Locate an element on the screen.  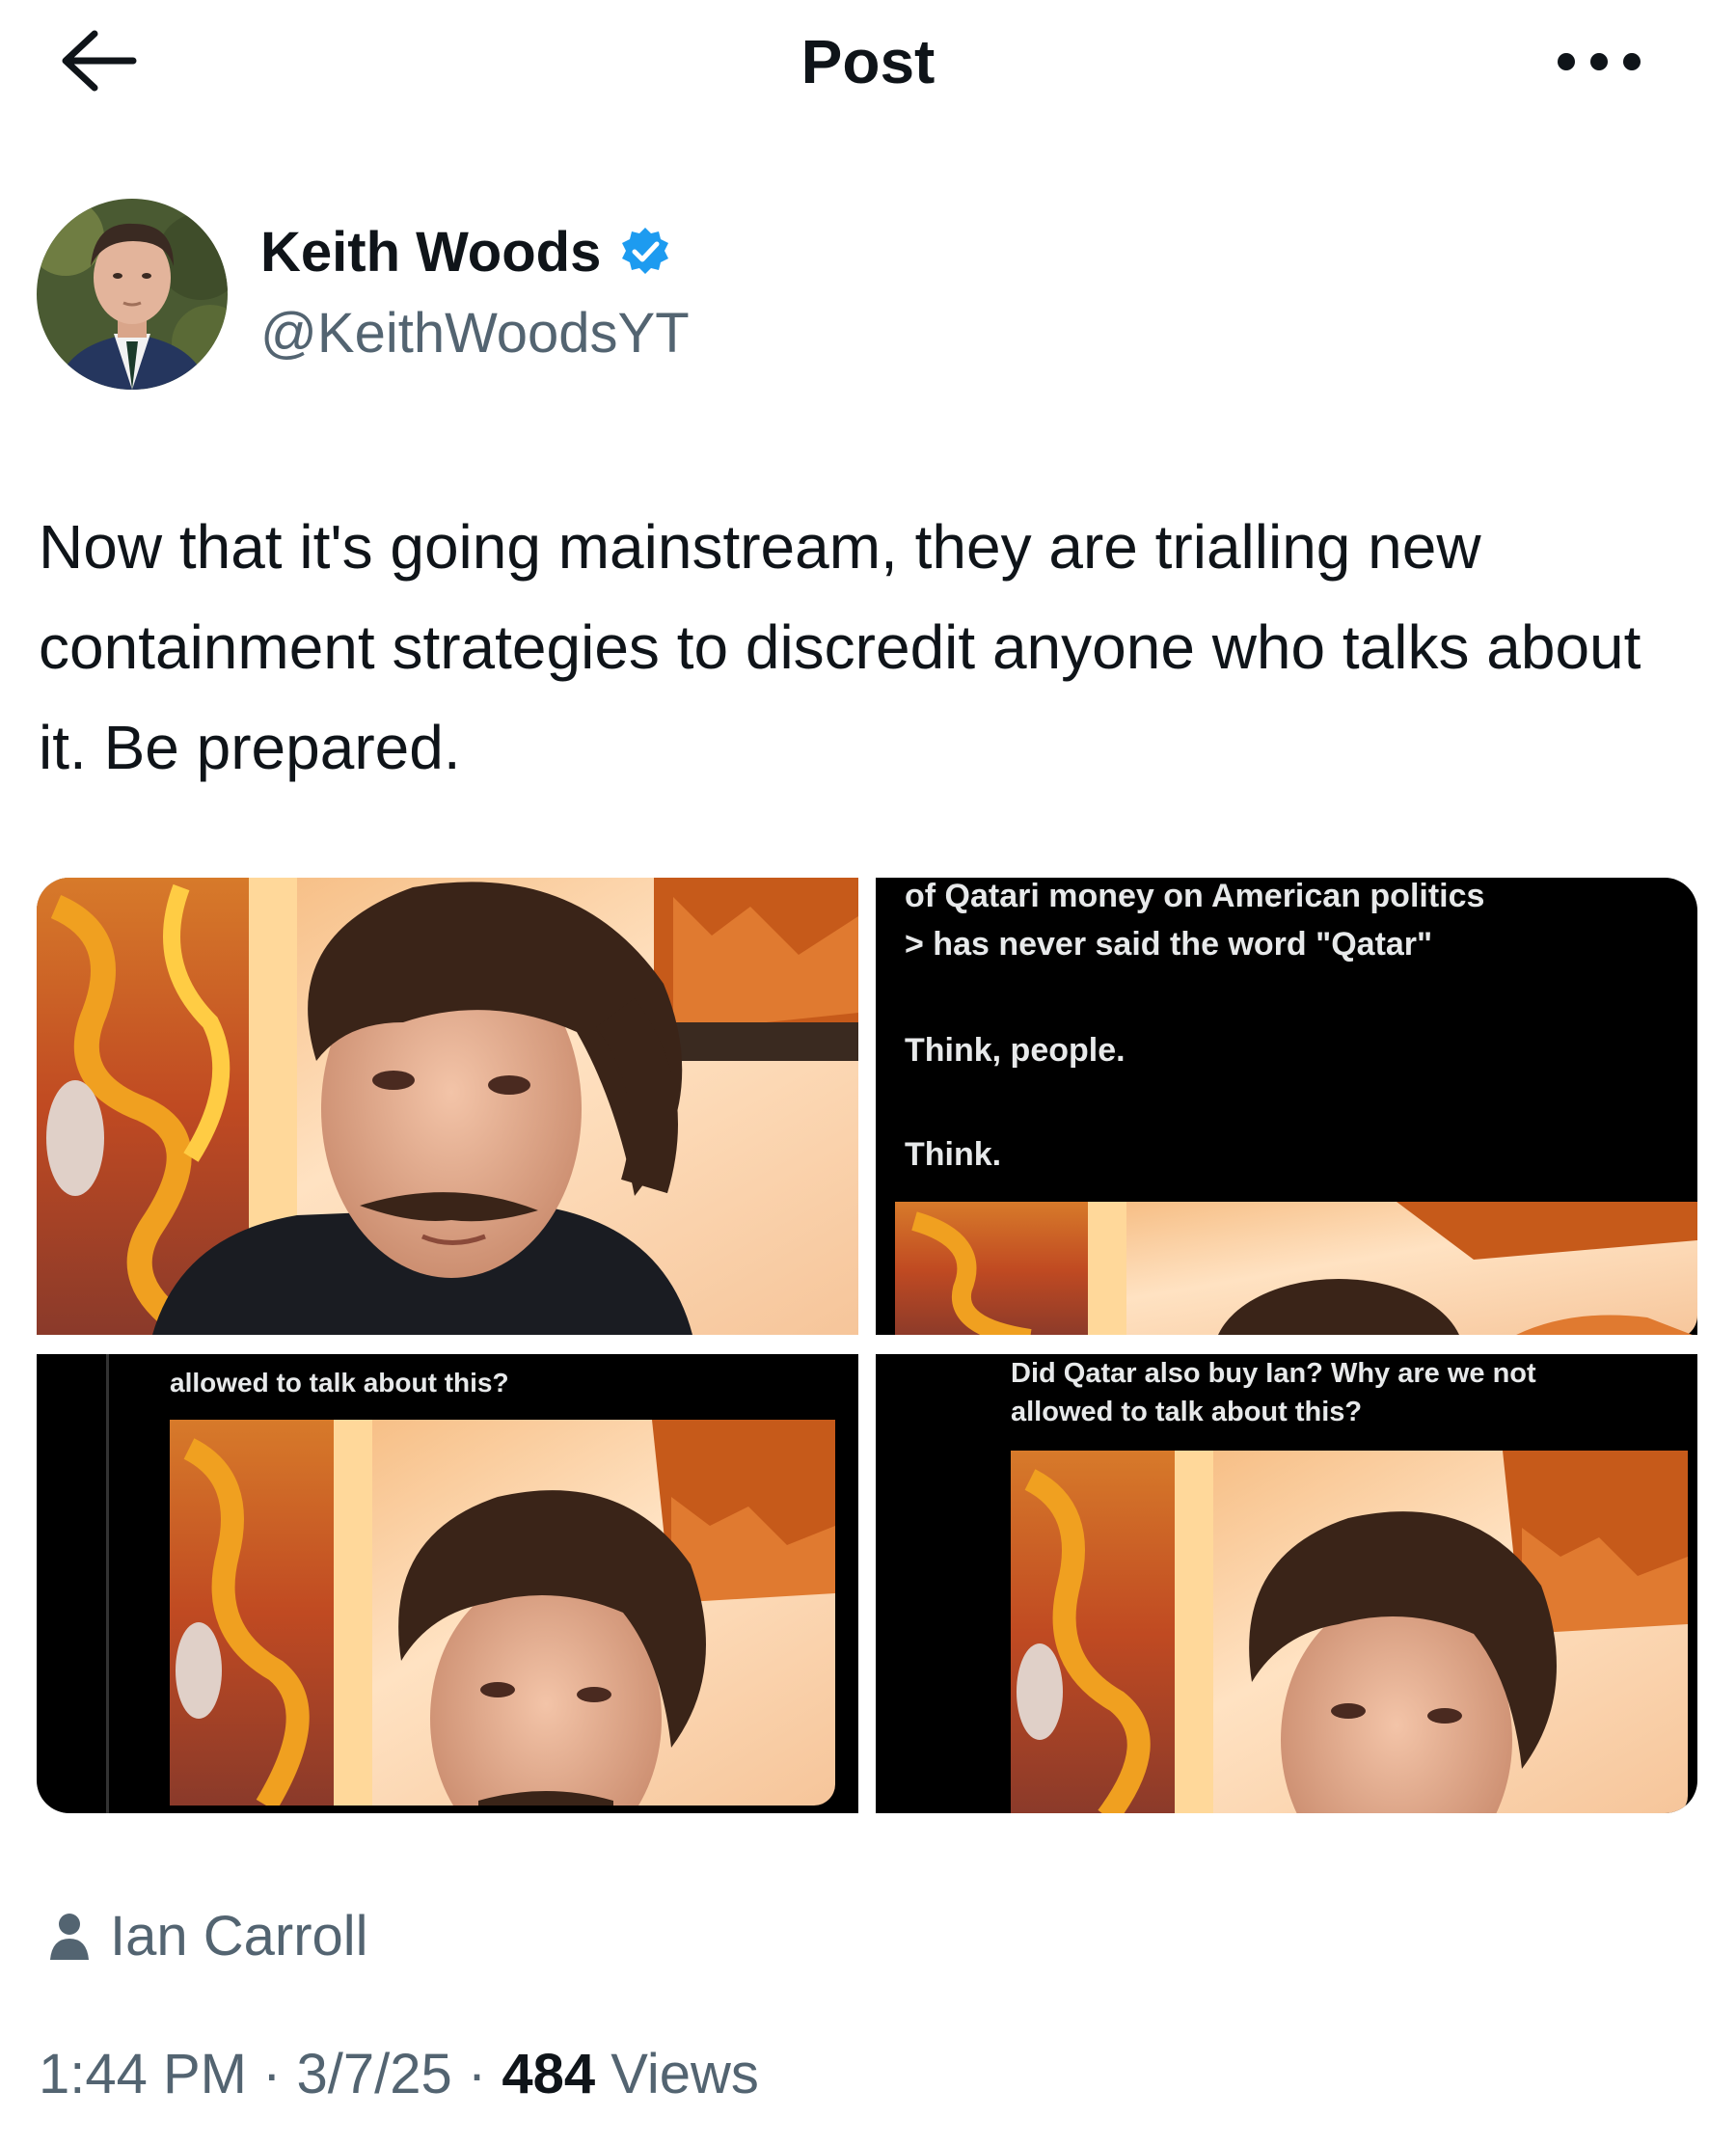
post-time: 1:44 PM is located at coordinates (143, 2074).